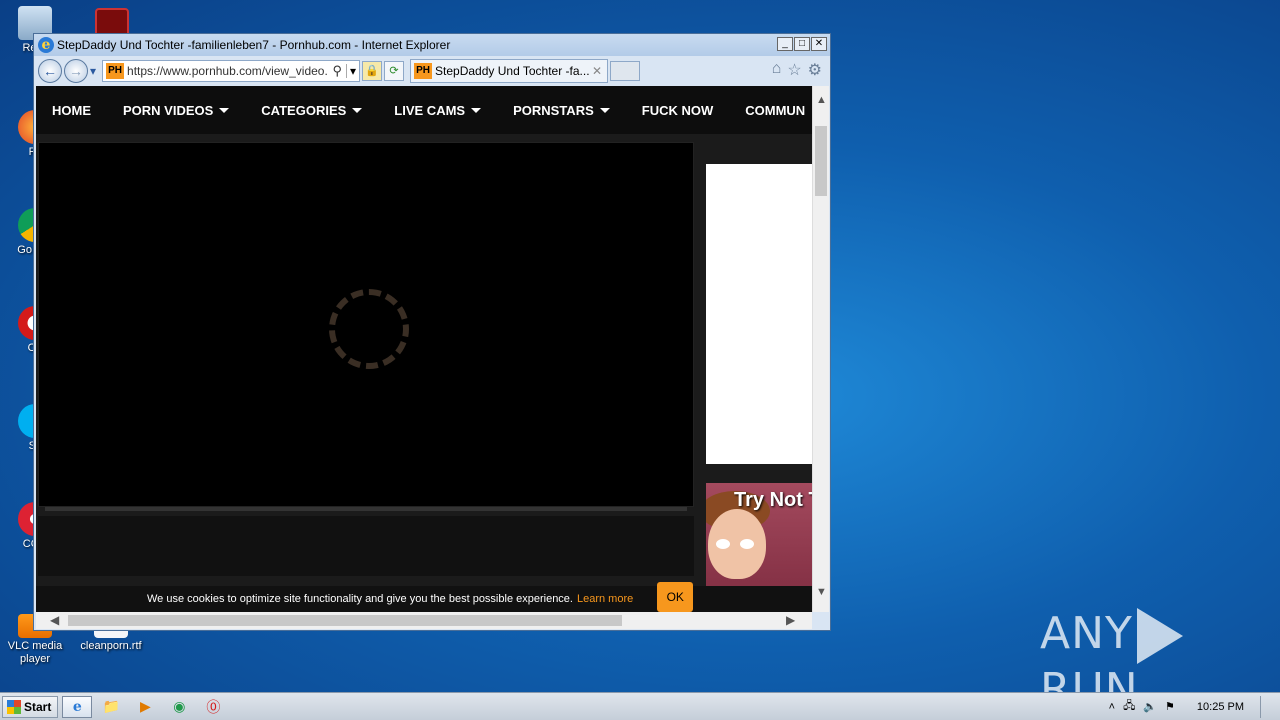 The height and width of the screenshot is (720, 1280). I want to click on folder-icon: 📁, so click(111, 706).